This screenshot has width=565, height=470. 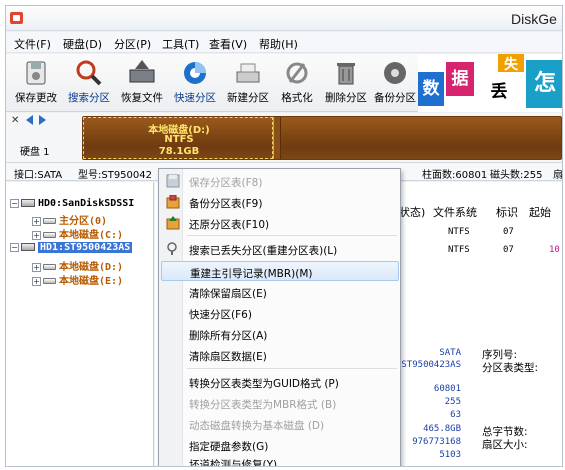 I want to click on menu-file: 文件(F), so click(x=32, y=44).